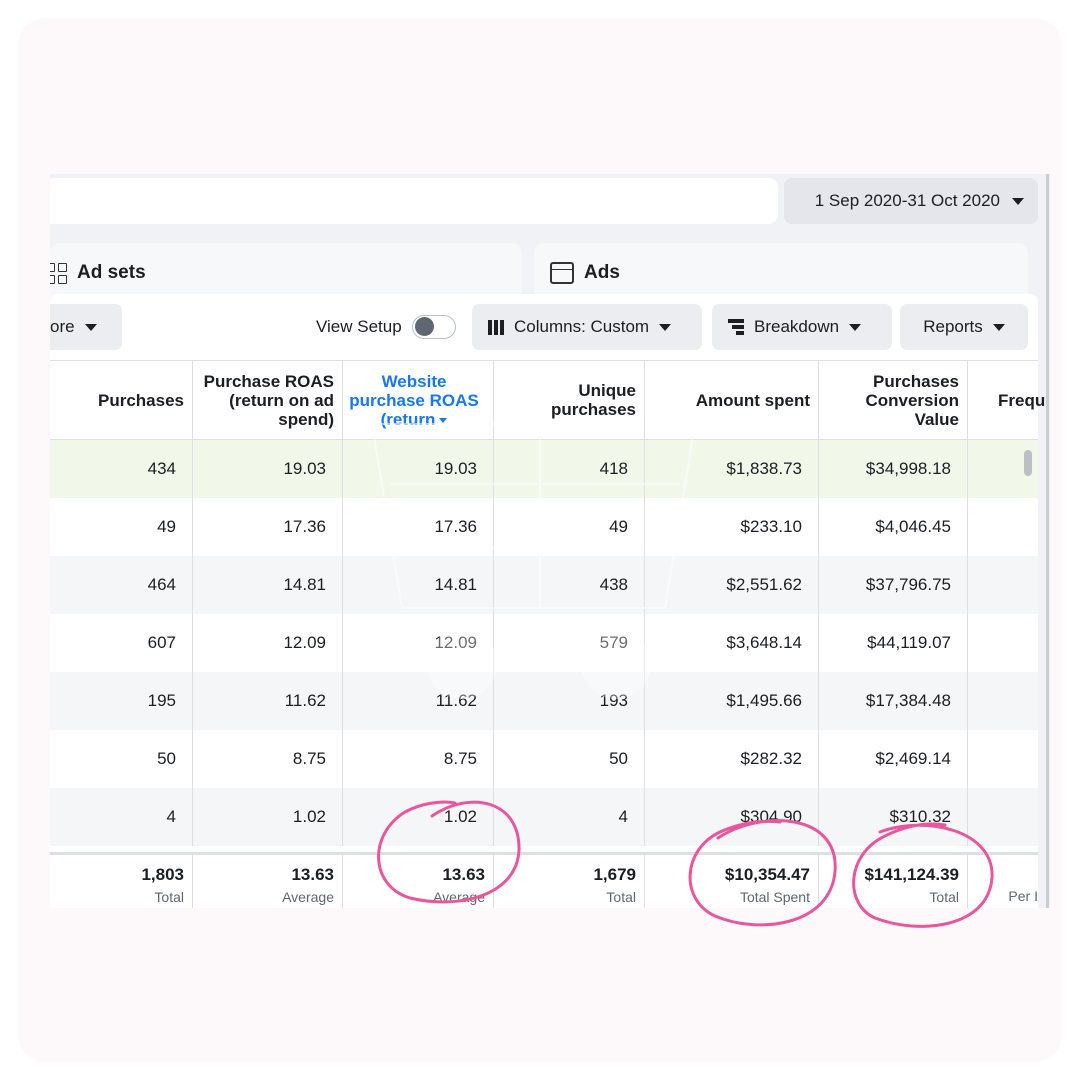 The image size is (1080, 1080). What do you see at coordinates (1023, 896) in the screenshot?
I see `total-cell-frequency: Per I` at bounding box center [1023, 896].